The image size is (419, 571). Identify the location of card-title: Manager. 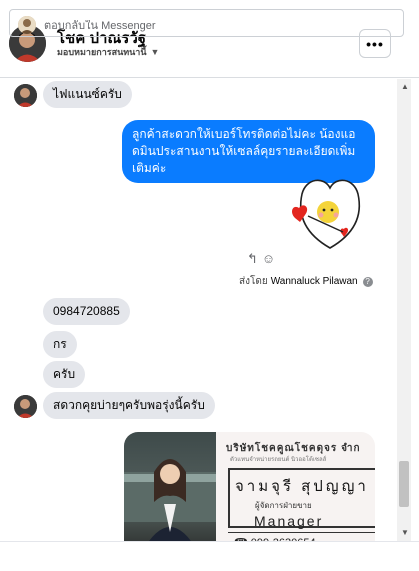
(289, 521).